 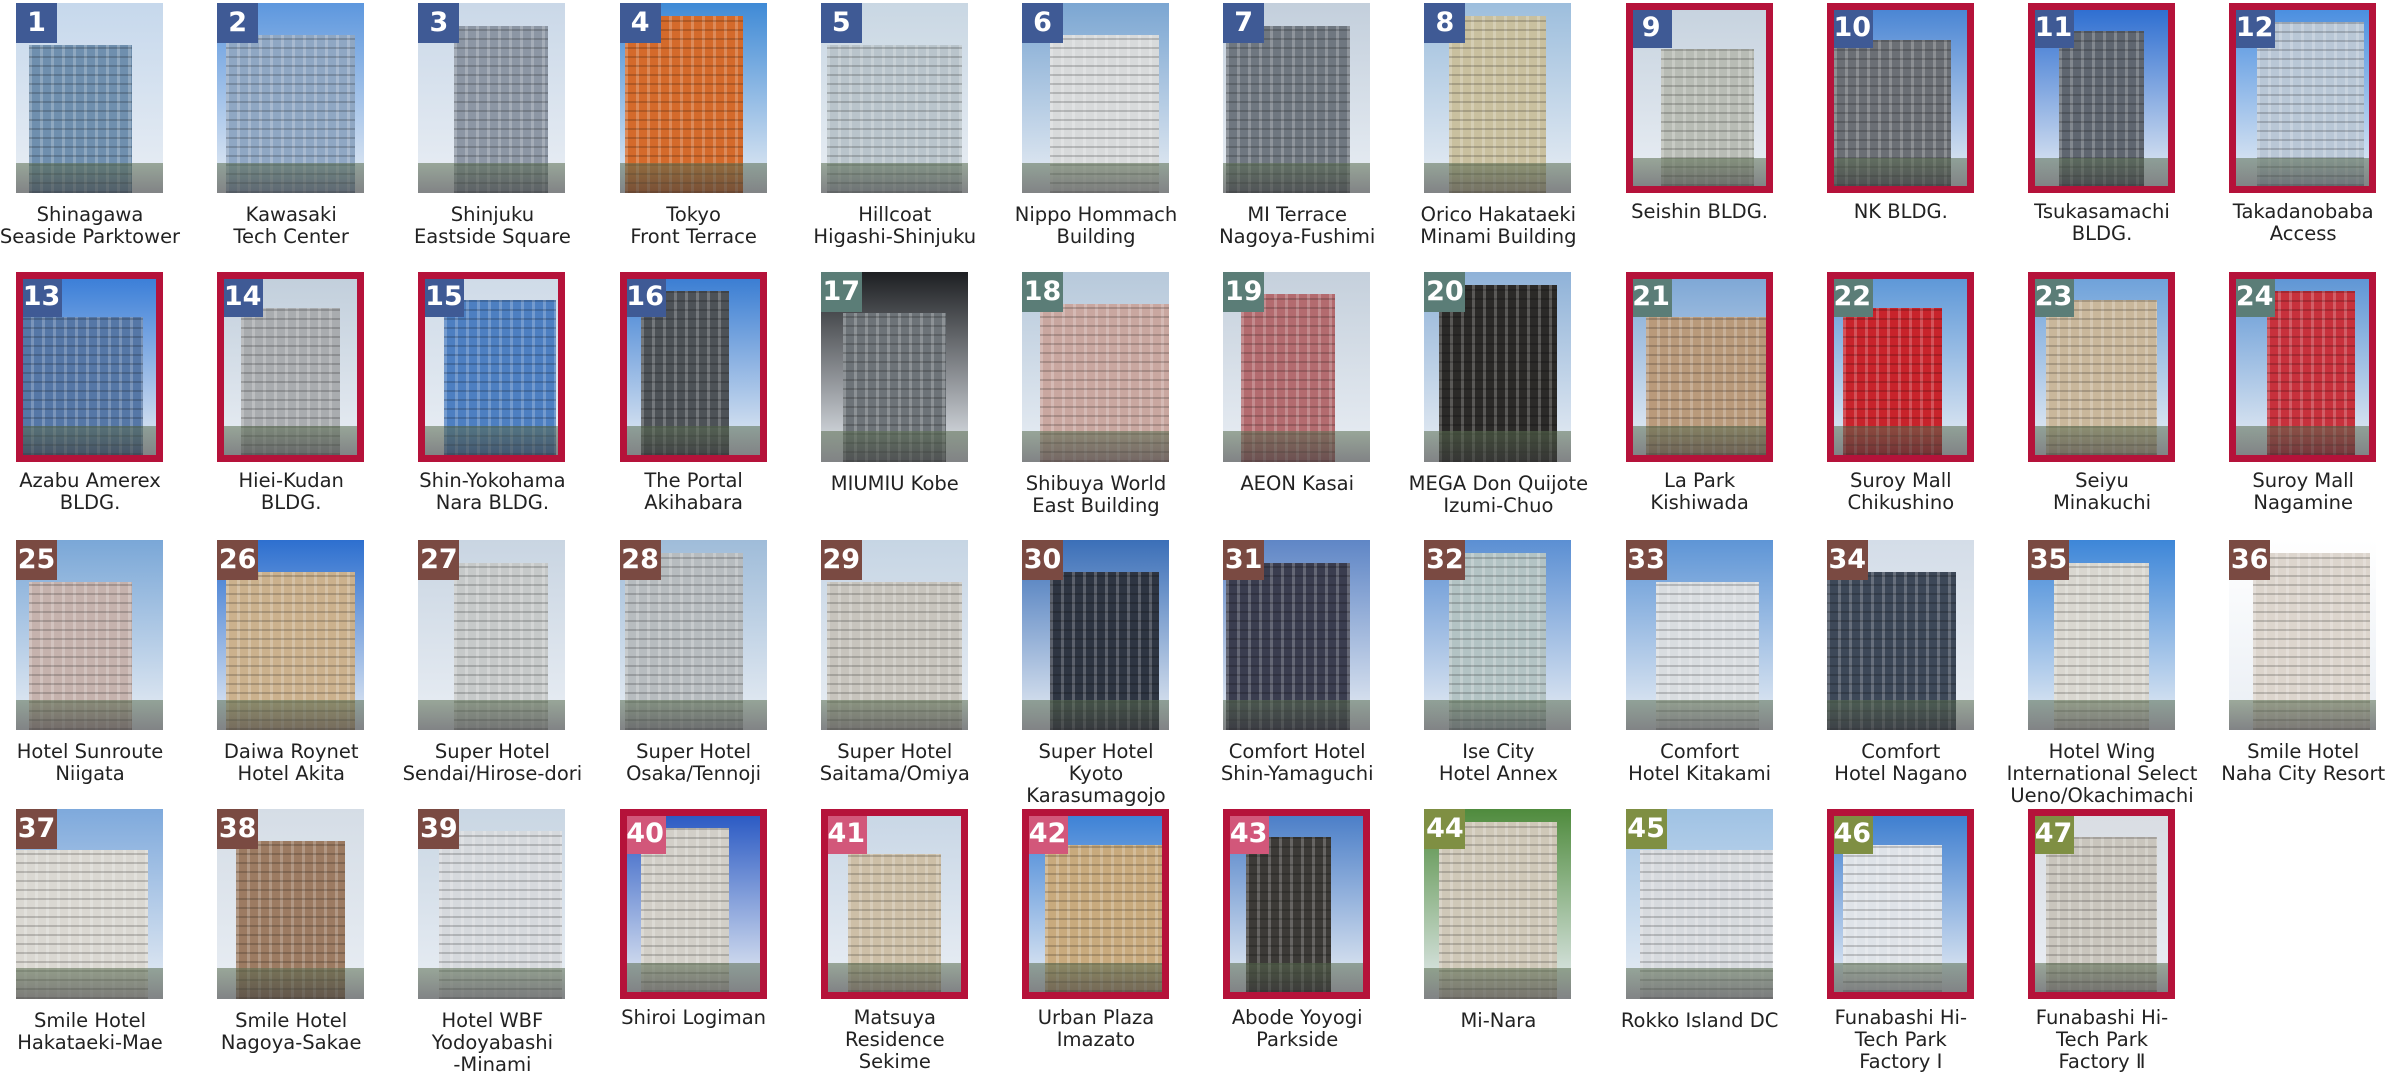 What do you see at coordinates (108, 135) in the screenshot?
I see `property-card: 1 Shinagawa Seaside Parktower` at bounding box center [108, 135].